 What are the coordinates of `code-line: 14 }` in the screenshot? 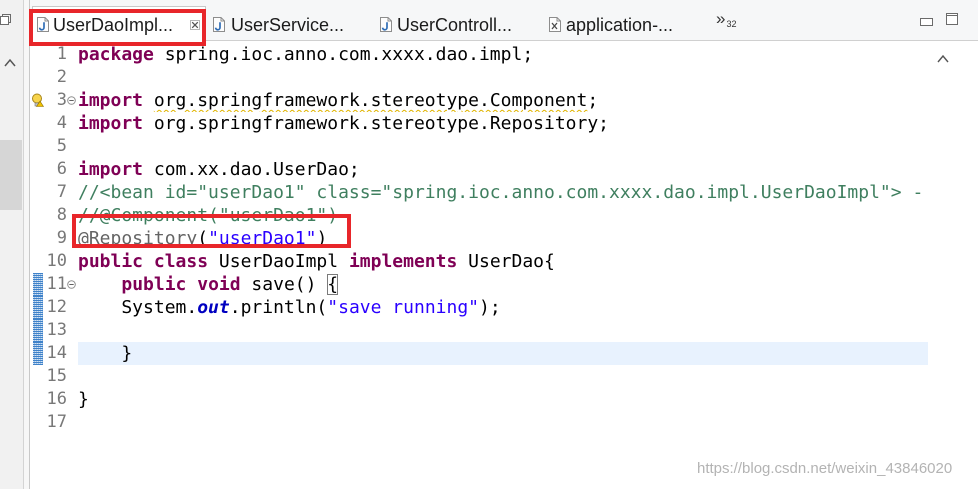 It's located at (464, 353).